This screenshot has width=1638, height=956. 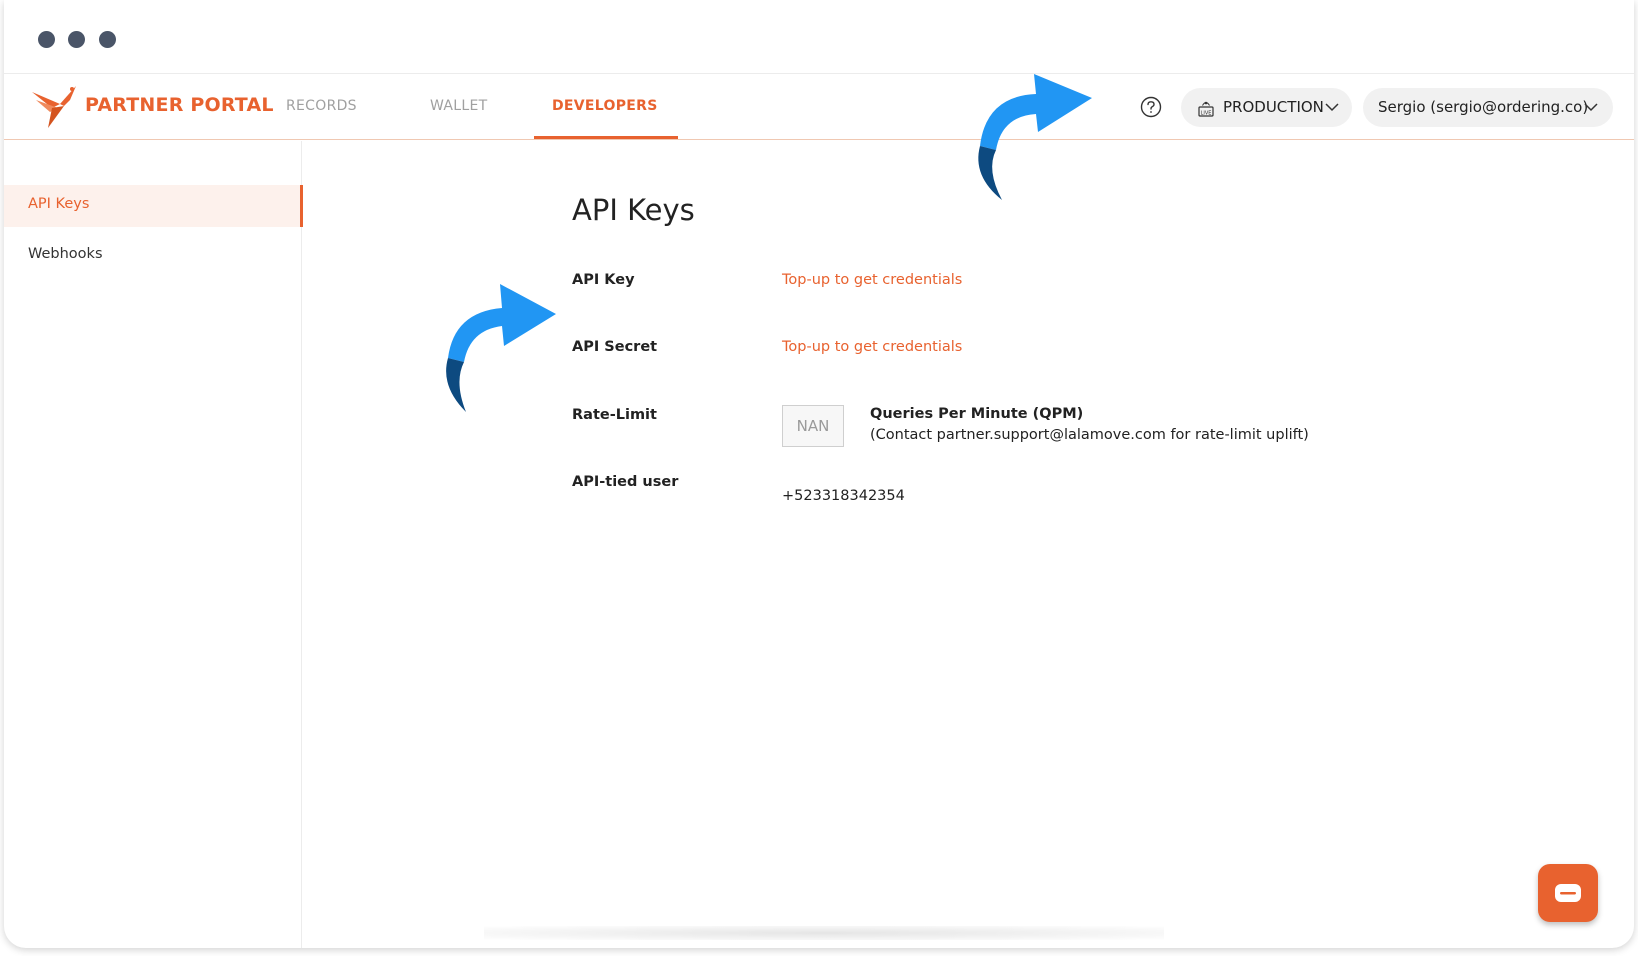 What do you see at coordinates (824, 933) in the screenshot?
I see `scroll-shadow` at bounding box center [824, 933].